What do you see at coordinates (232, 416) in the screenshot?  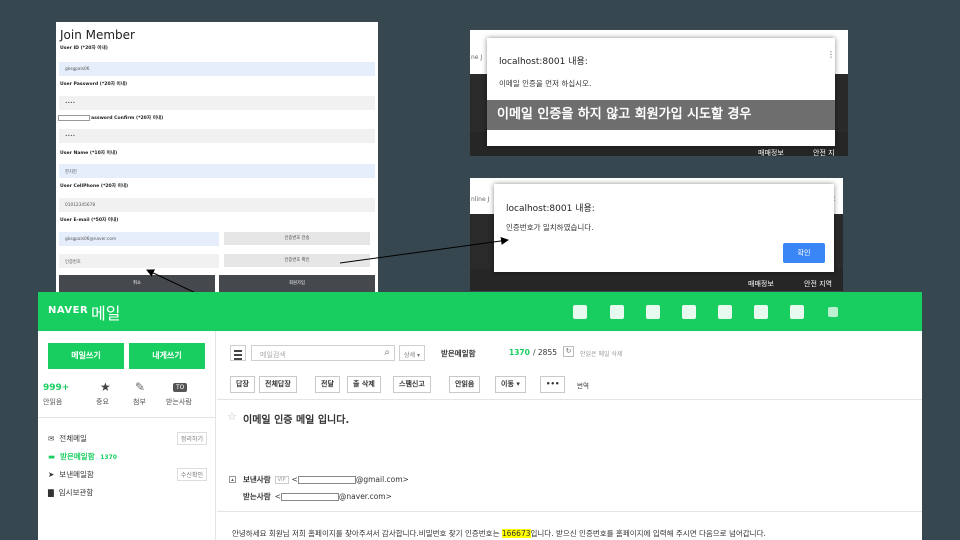 I see `star-outline-icon: ☆` at bounding box center [232, 416].